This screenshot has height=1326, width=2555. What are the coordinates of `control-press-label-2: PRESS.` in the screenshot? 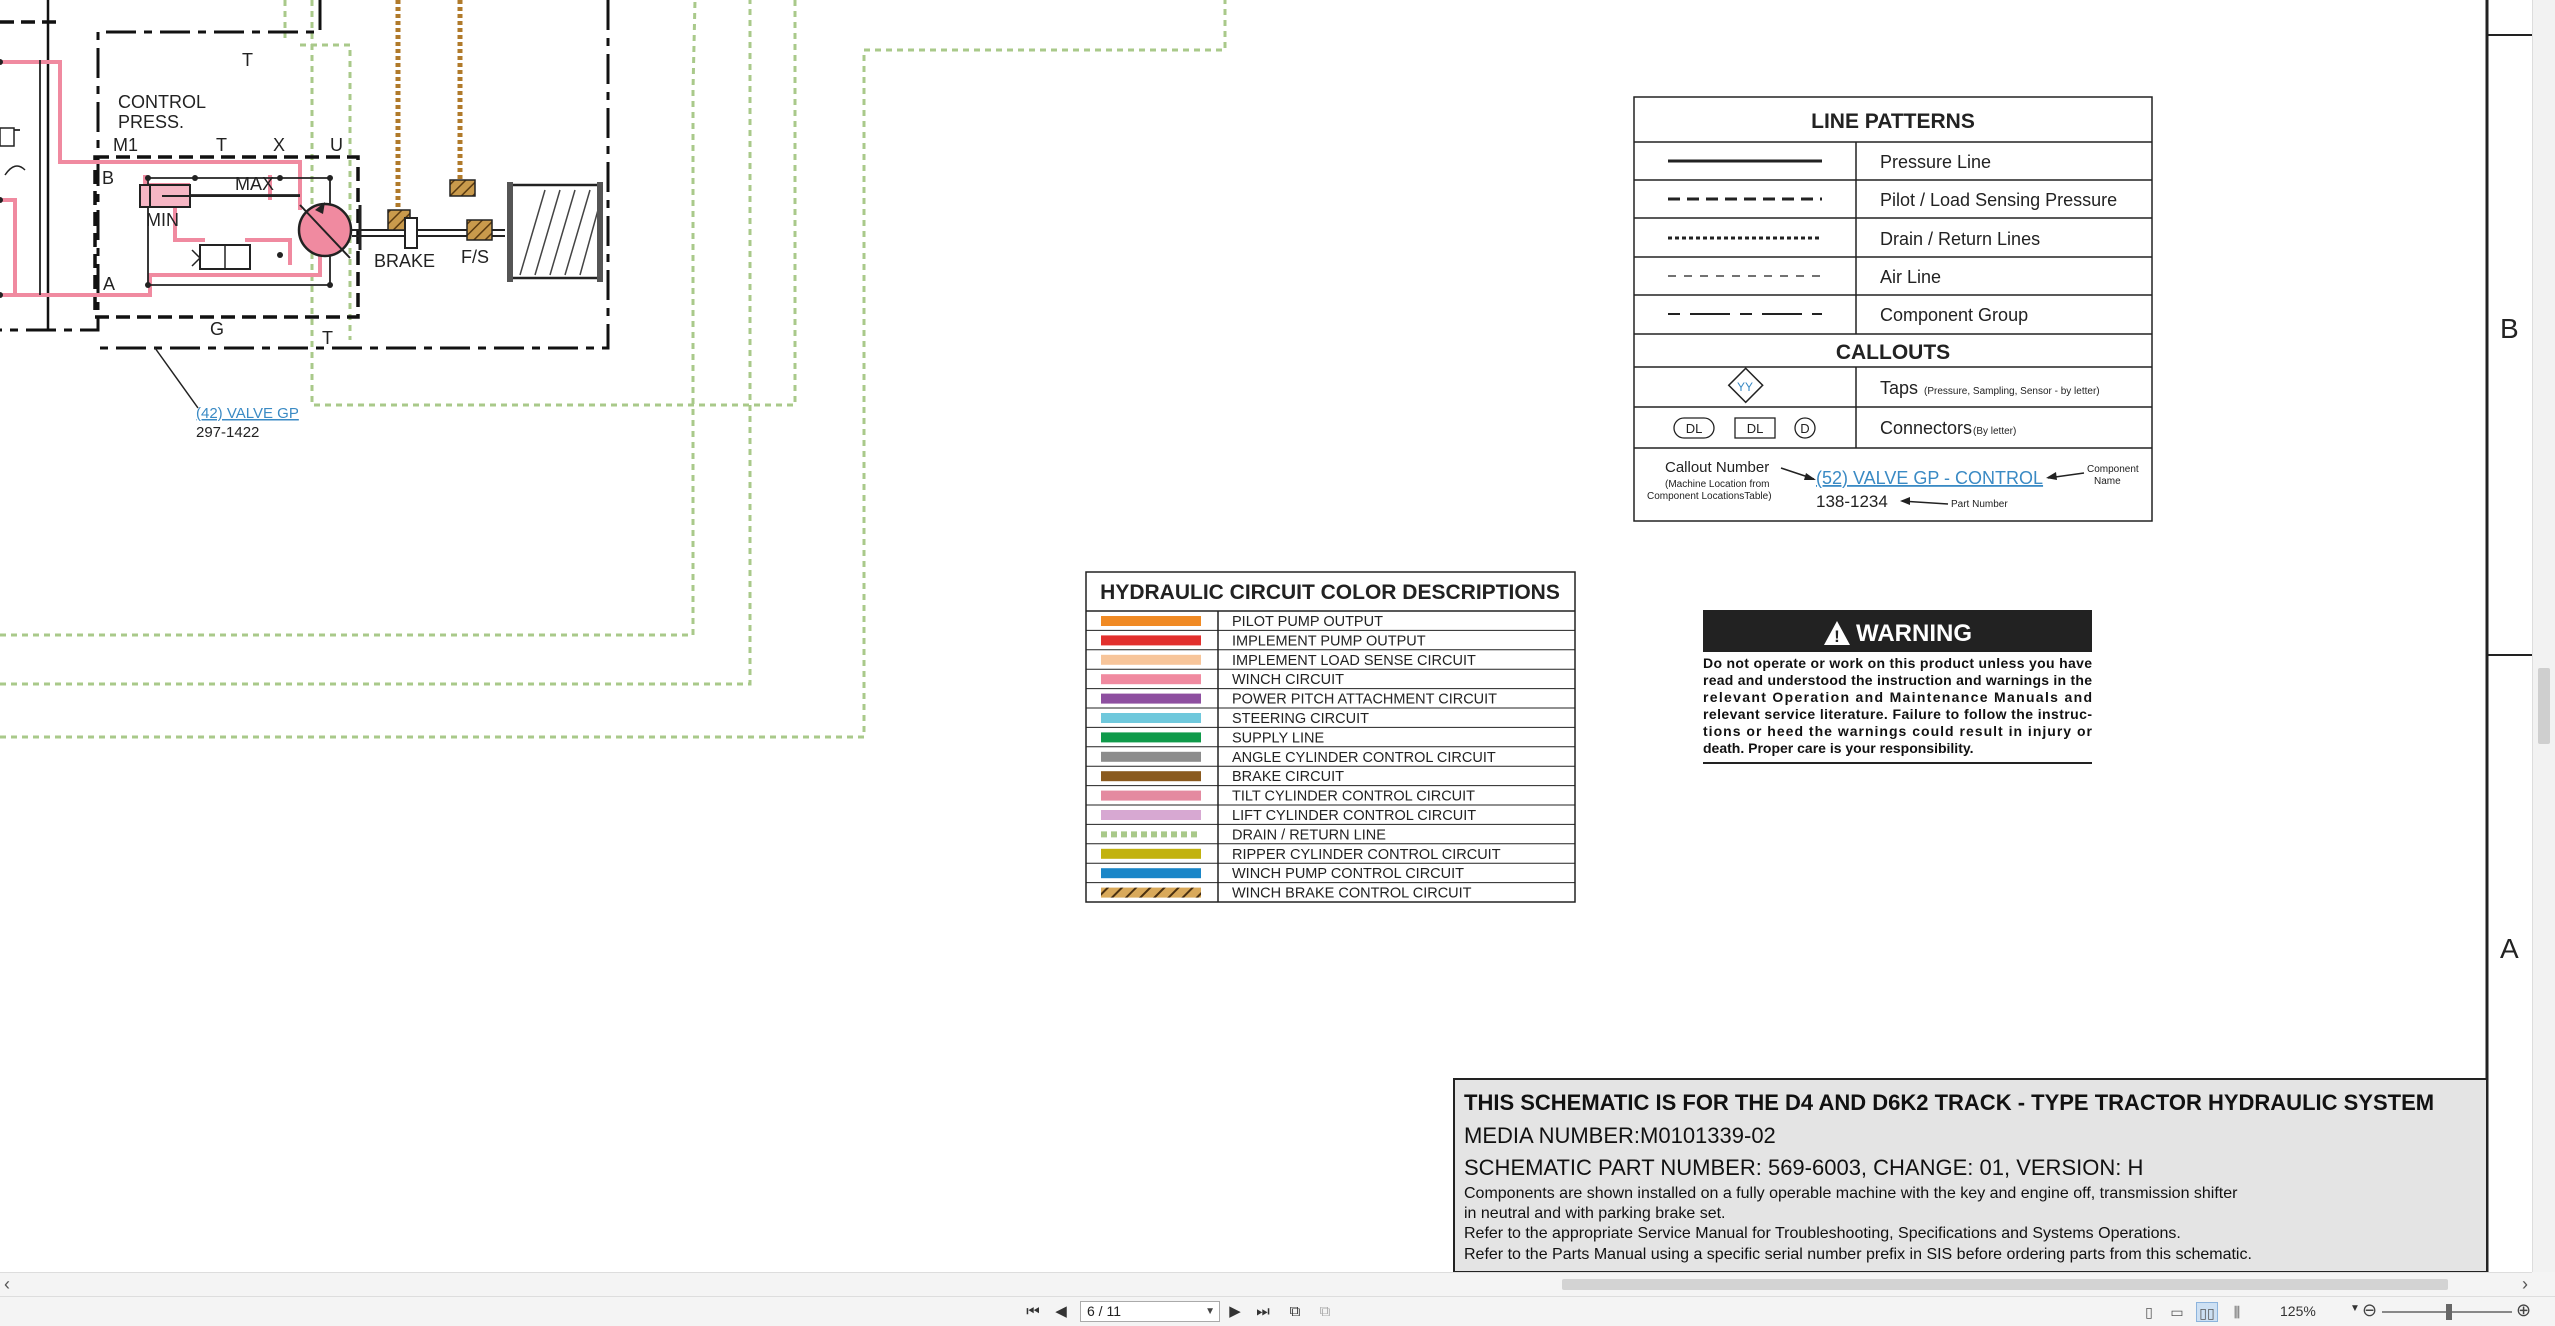 It's located at (151, 122).